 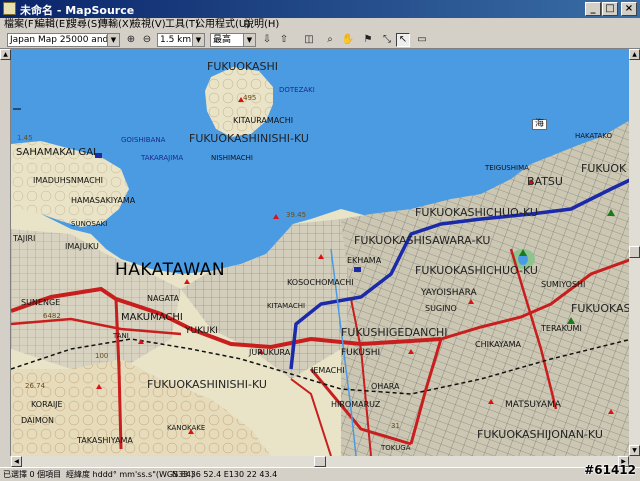 What do you see at coordinates (102, 356) in the screenshot?
I see `map-label-alt-100: 100` at bounding box center [102, 356].